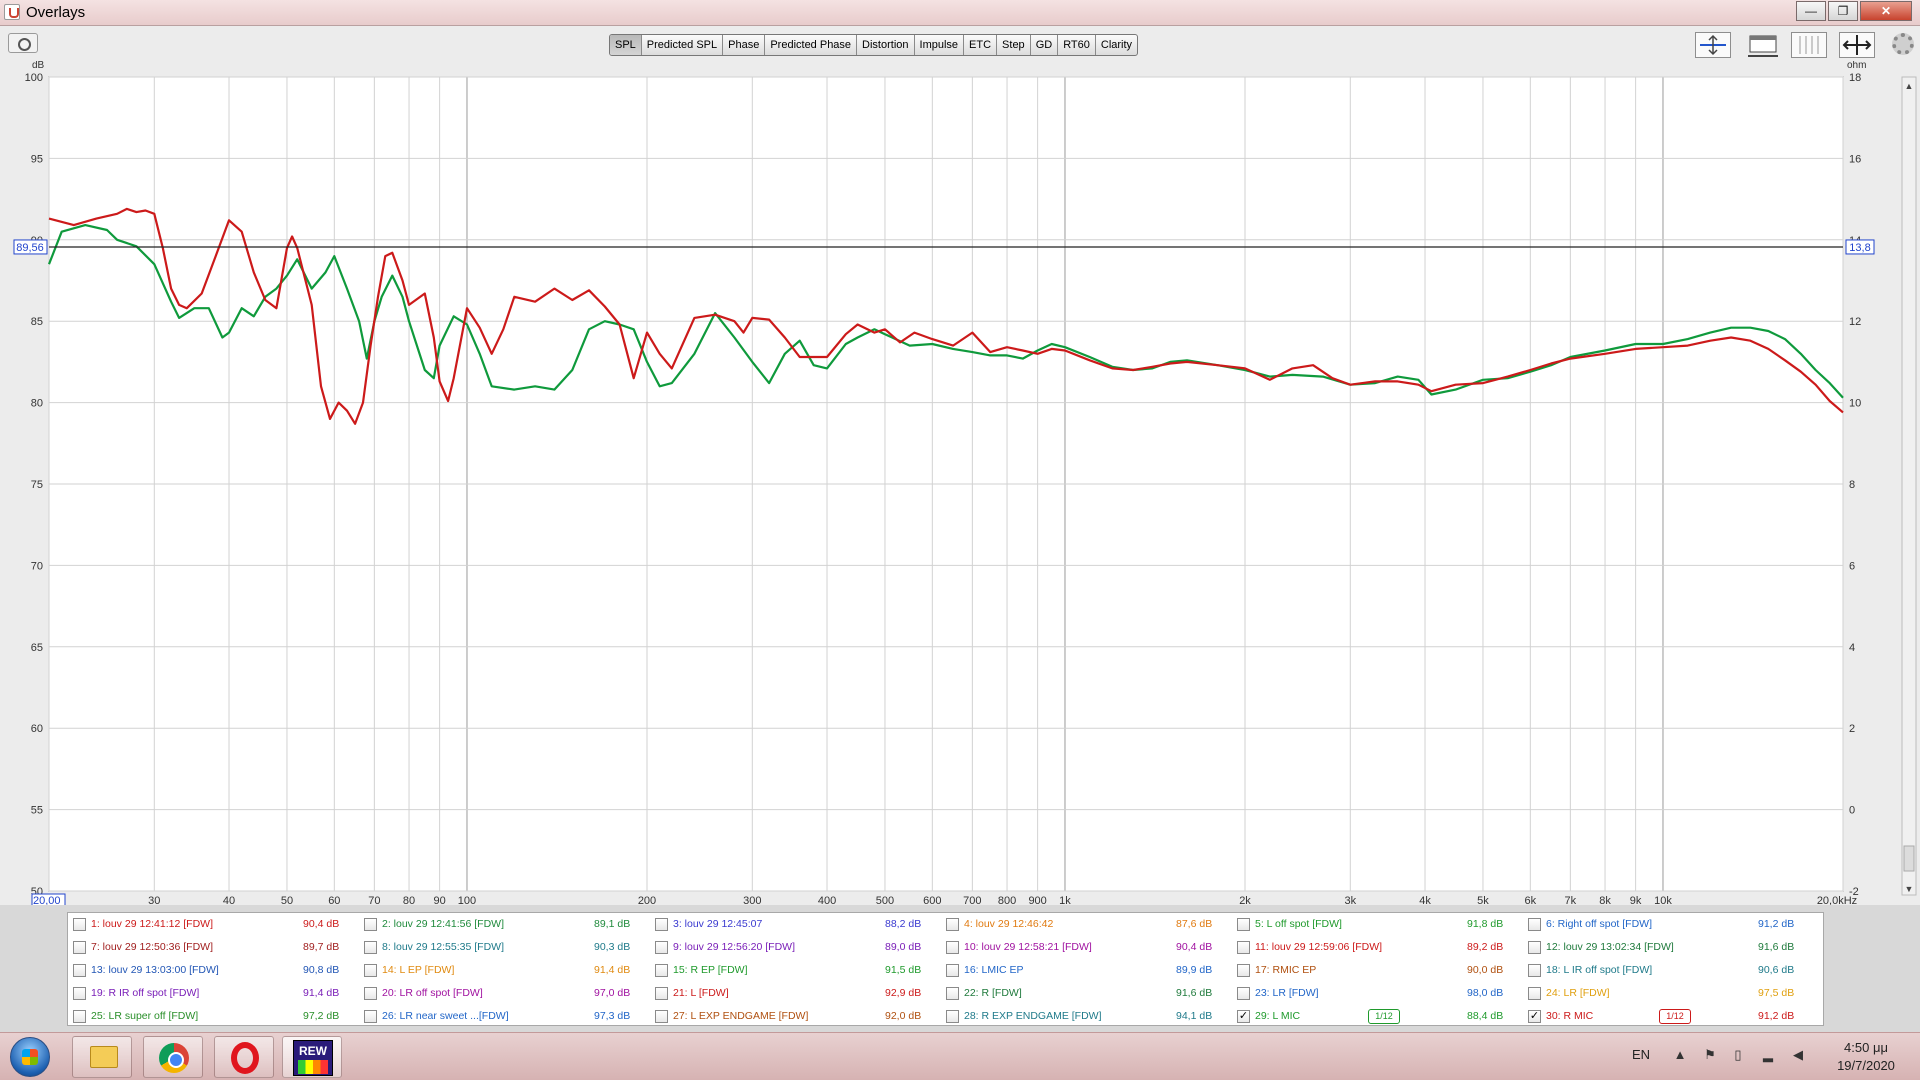 Image resolution: width=1920 pixels, height=1080 pixels. Describe the element at coordinates (1680, 1055) in the screenshot. I see `show-hidden-icons-icon: ▲` at that location.